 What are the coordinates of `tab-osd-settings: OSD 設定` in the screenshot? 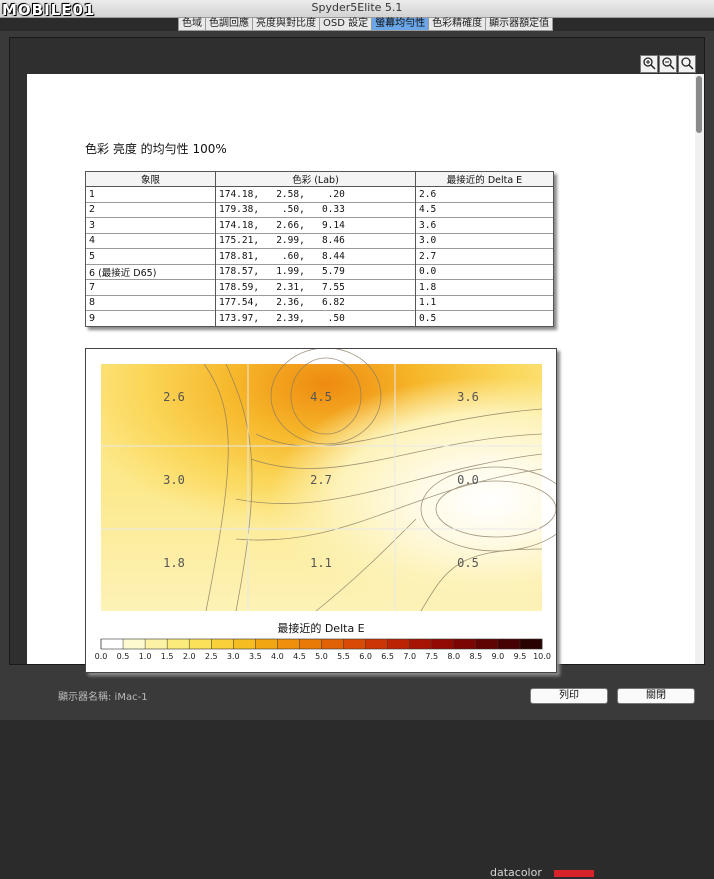 It's located at (346, 24).